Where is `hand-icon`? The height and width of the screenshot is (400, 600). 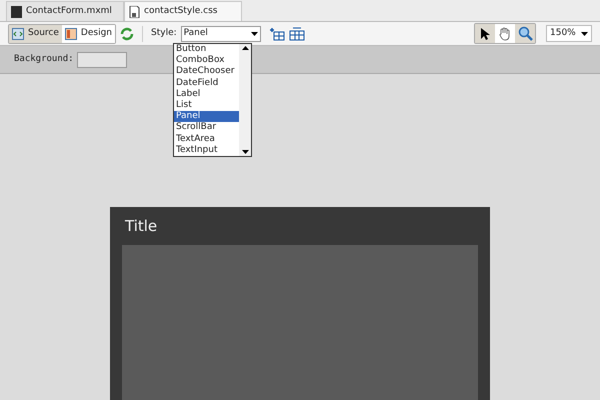 hand-icon is located at coordinates (505, 33).